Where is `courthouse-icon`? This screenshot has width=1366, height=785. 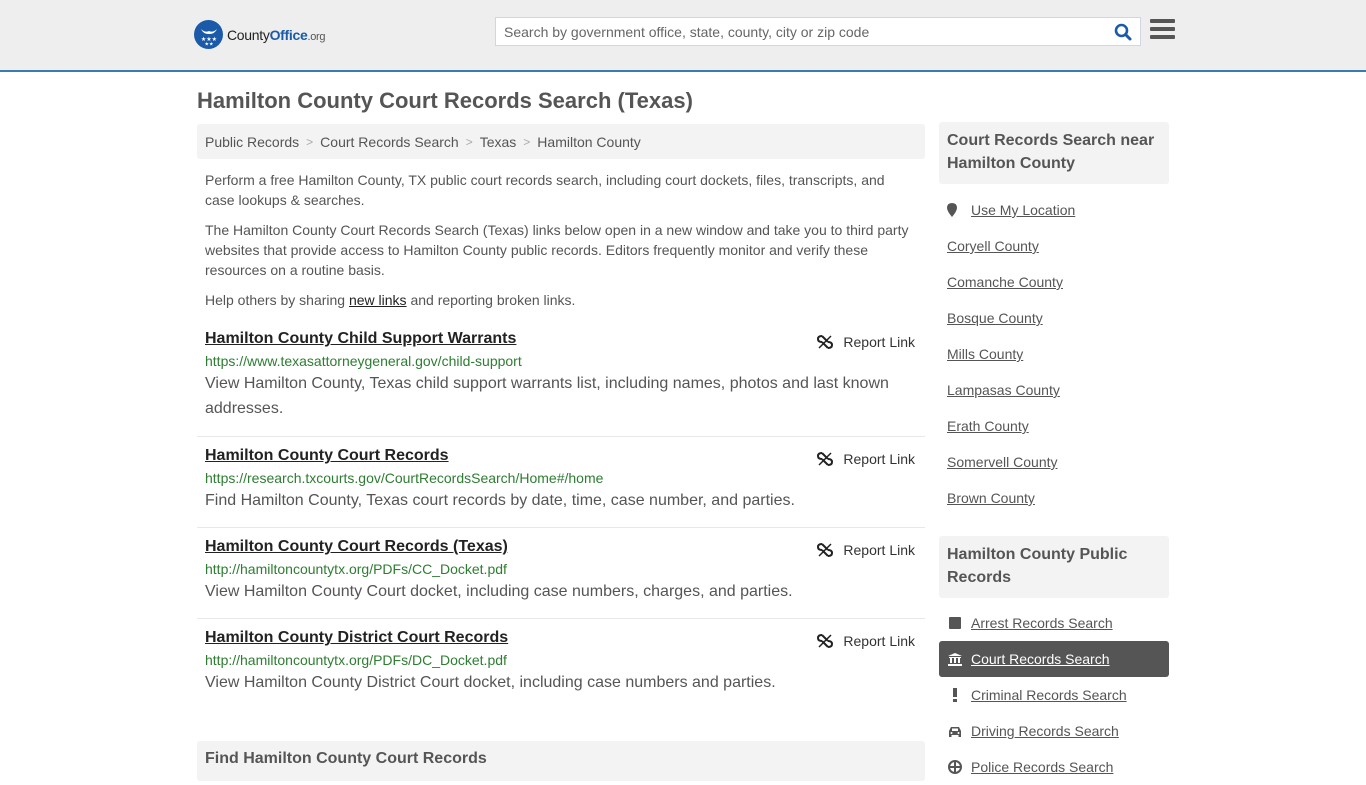 courthouse-icon is located at coordinates (955, 659).